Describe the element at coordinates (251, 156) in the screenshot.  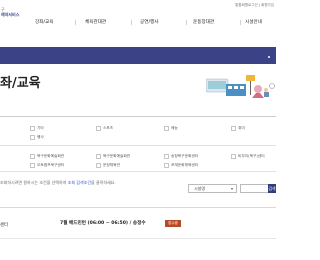
I see `filter-label: 비부리(북구)센터` at that location.